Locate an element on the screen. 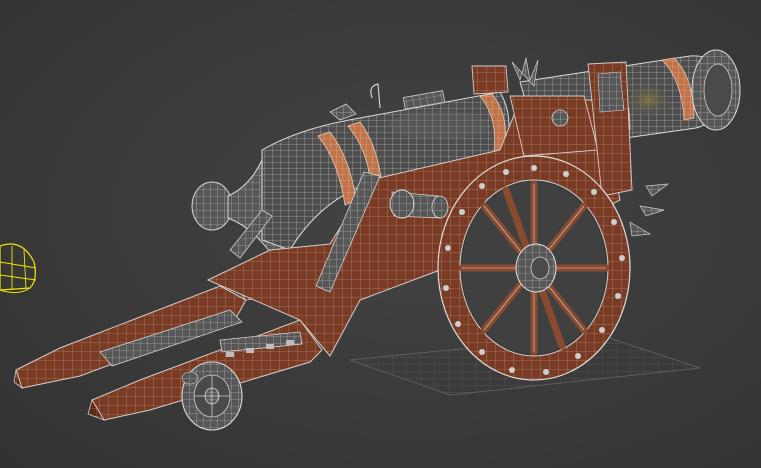  small-wheel is located at coordinates (212, 396).